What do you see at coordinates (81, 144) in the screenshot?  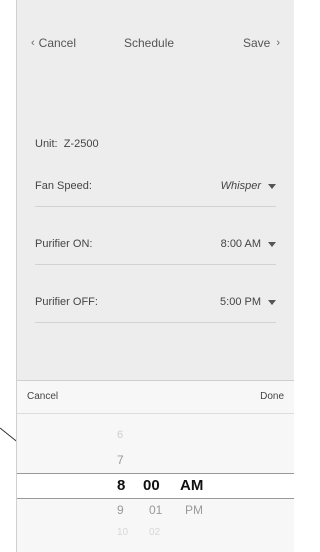 I see `unit-value: Z-2500` at bounding box center [81, 144].